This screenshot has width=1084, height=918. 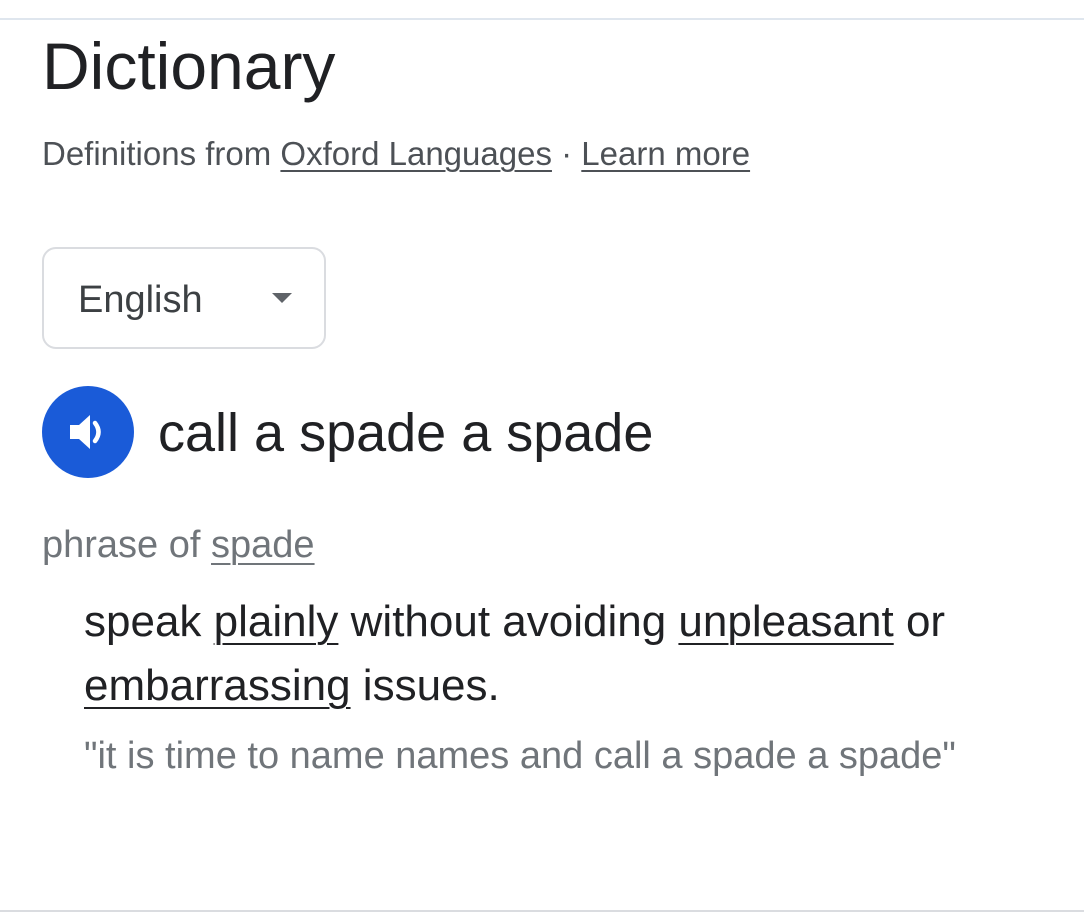 I want to click on unpleasant-link: unpleasant, so click(x=785, y=621).